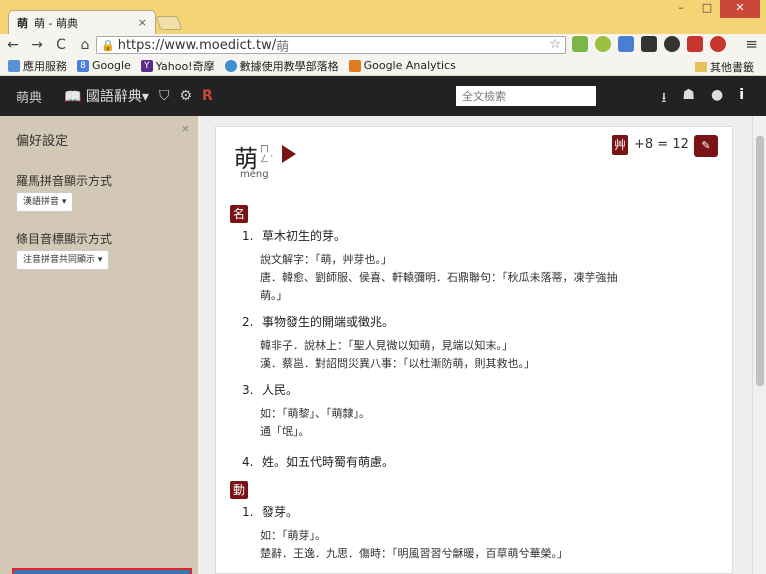 The image size is (766, 574). Describe the element at coordinates (740, 9) in the screenshot. I see `close-window-icon: ✕` at that location.